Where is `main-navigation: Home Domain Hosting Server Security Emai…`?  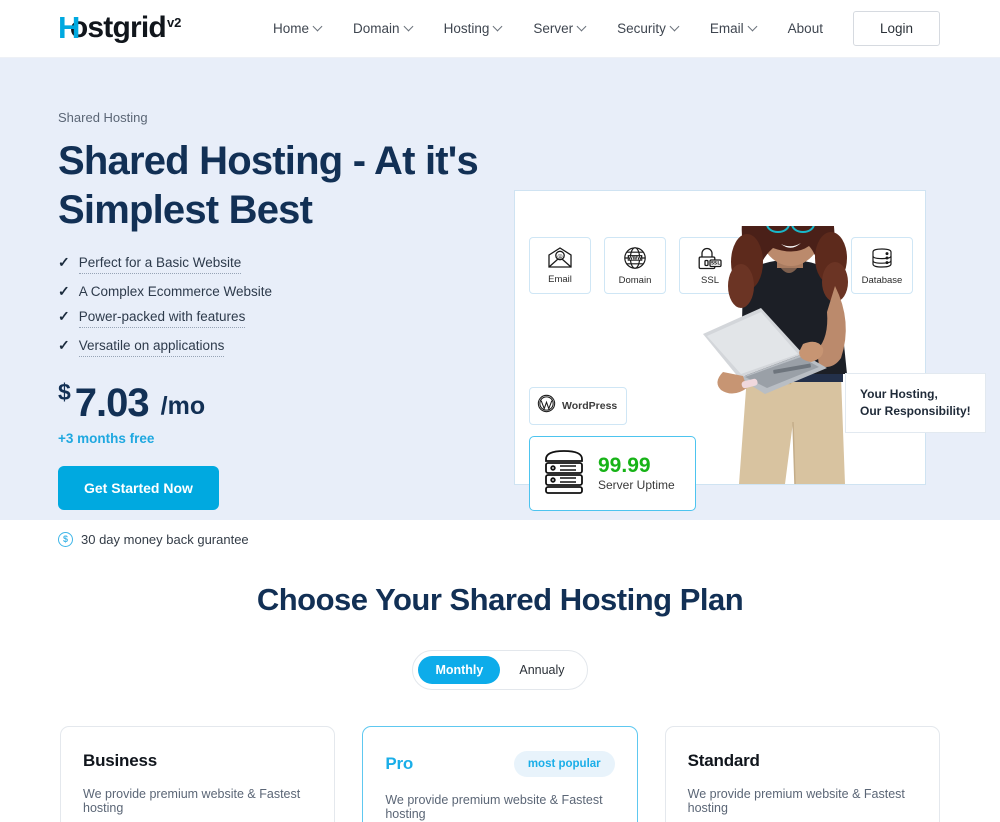
main-navigation: Home Domain Hosting Server Security Emai… is located at coordinates (598, 28).